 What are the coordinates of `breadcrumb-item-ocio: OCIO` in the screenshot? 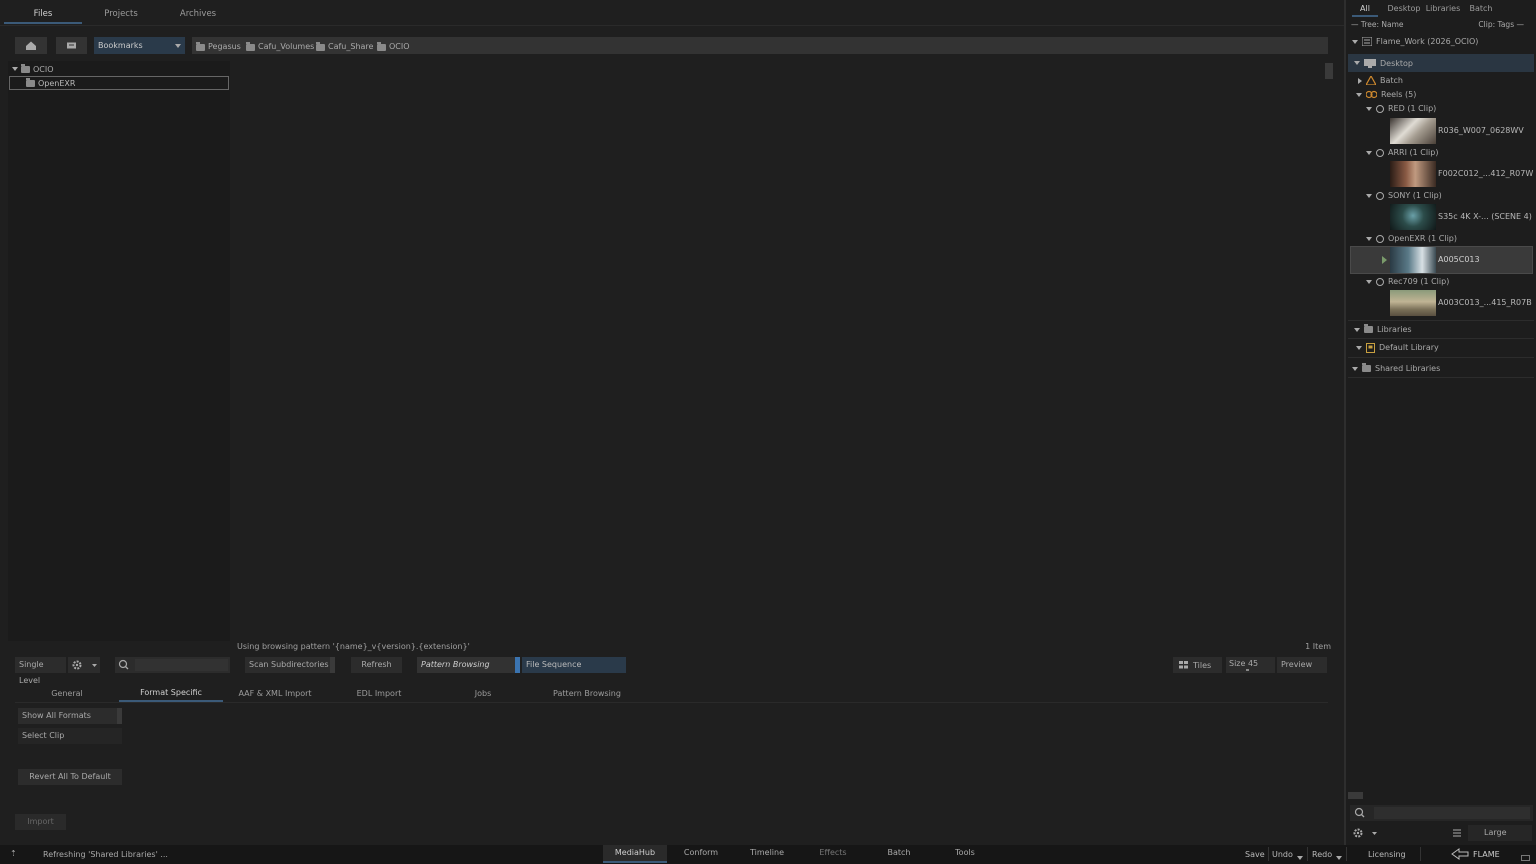 It's located at (393, 47).